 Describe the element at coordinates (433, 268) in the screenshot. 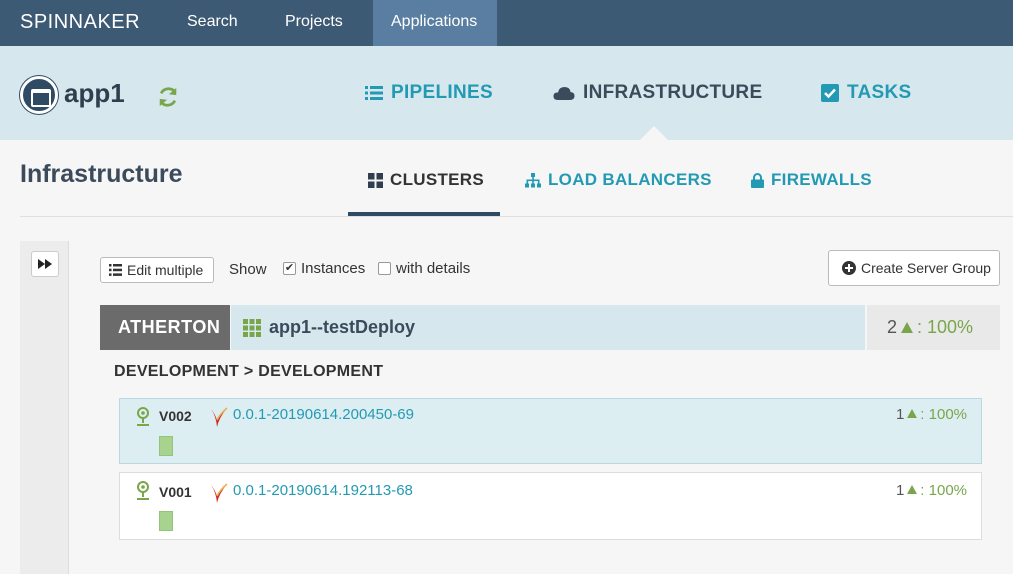

I see `details-label: with details` at that location.